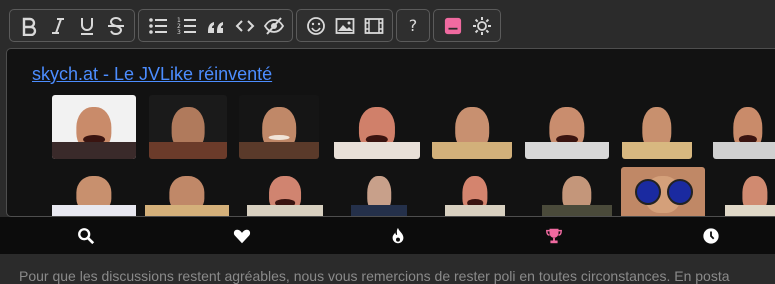 This screenshot has width=775, height=284. What do you see at coordinates (481, 25) in the screenshot?
I see `settings-icon` at bounding box center [481, 25].